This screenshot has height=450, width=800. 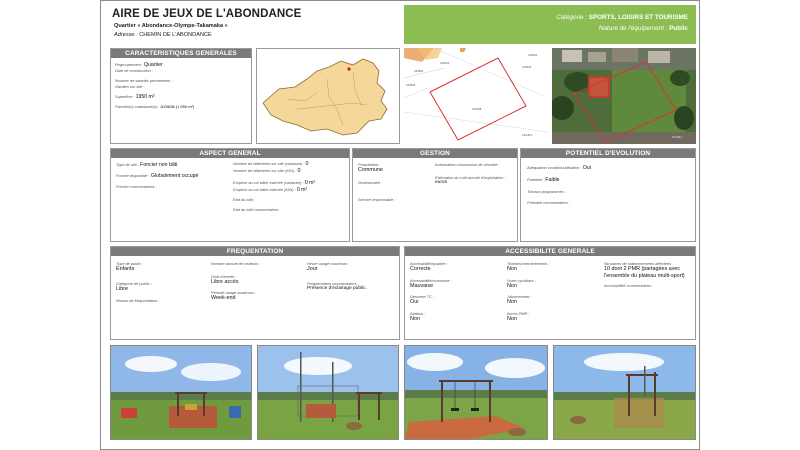 I want to click on abribus-value: Non, so click(x=415, y=318).